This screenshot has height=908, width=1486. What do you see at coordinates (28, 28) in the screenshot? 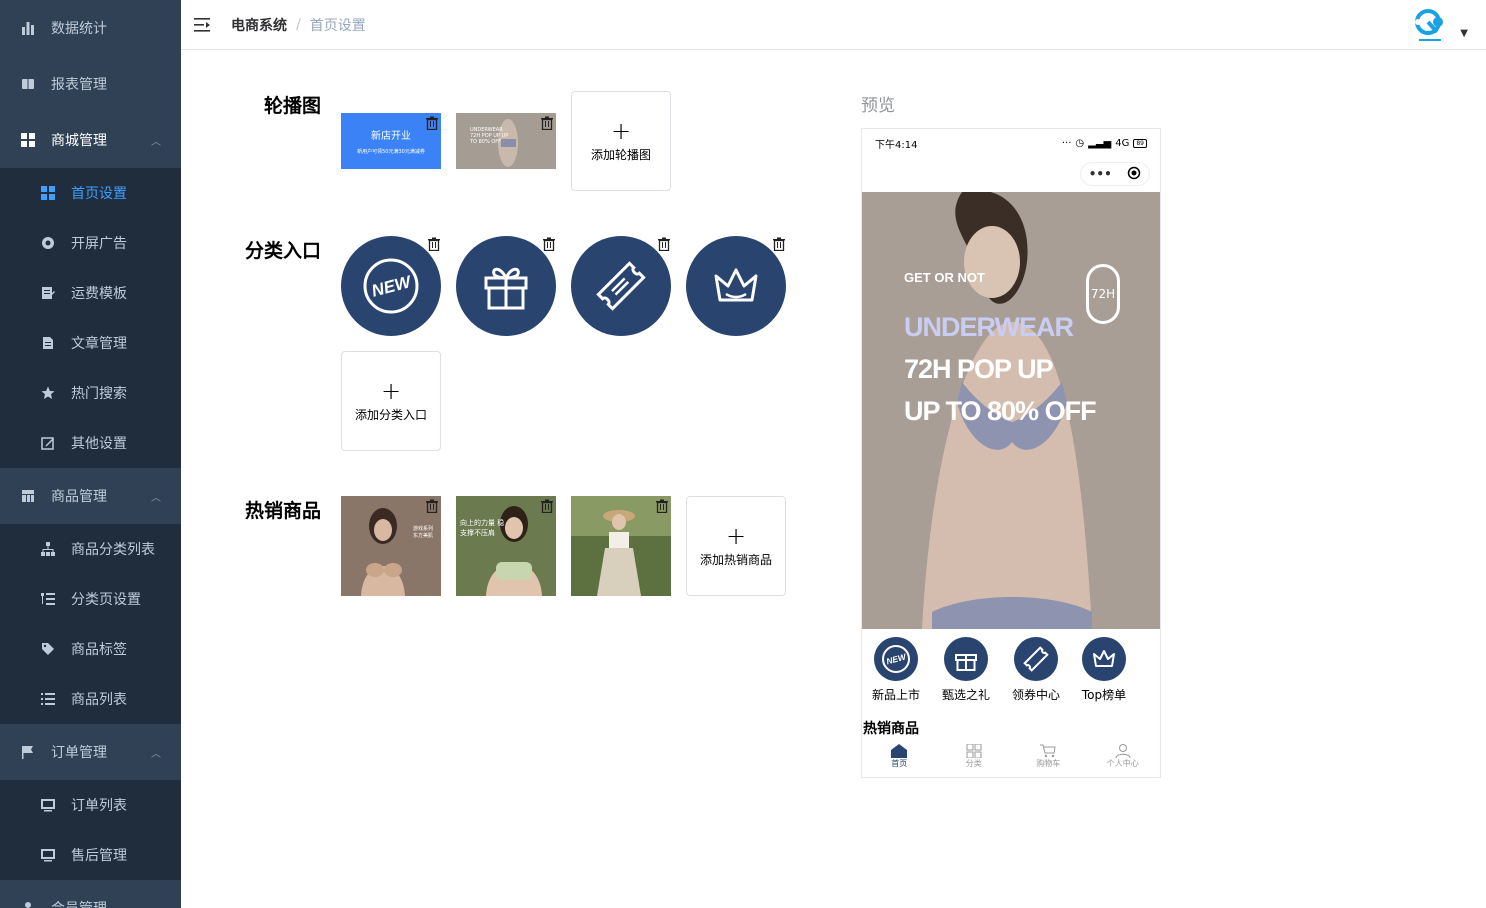
I see `bar-chart-icon` at bounding box center [28, 28].